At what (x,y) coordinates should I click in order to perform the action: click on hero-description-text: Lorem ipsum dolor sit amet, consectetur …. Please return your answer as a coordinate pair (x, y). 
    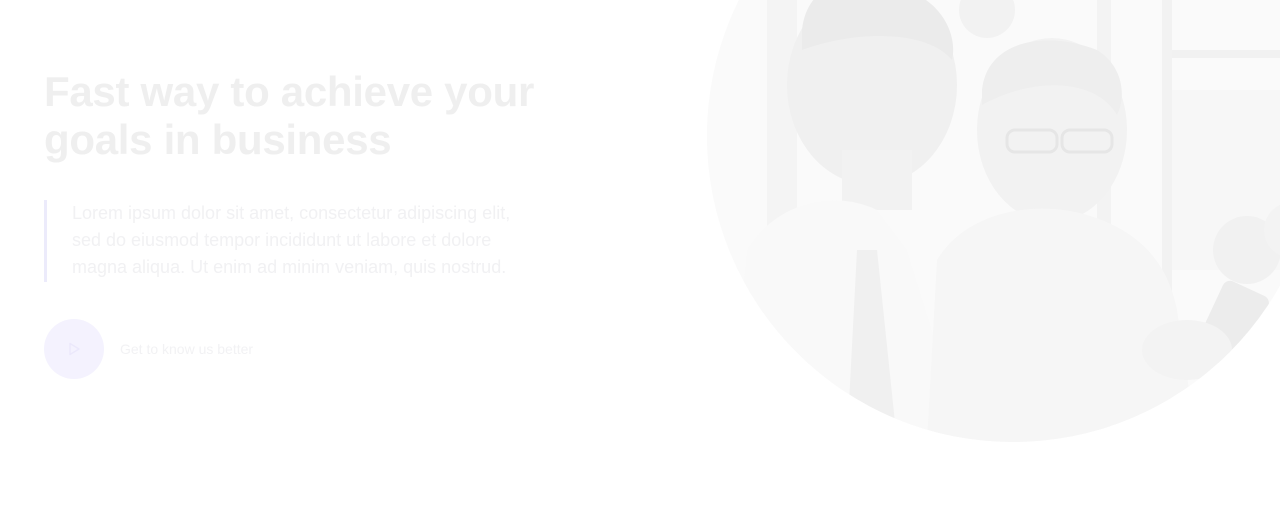
    Looking at the image, I should click on (318, 240).